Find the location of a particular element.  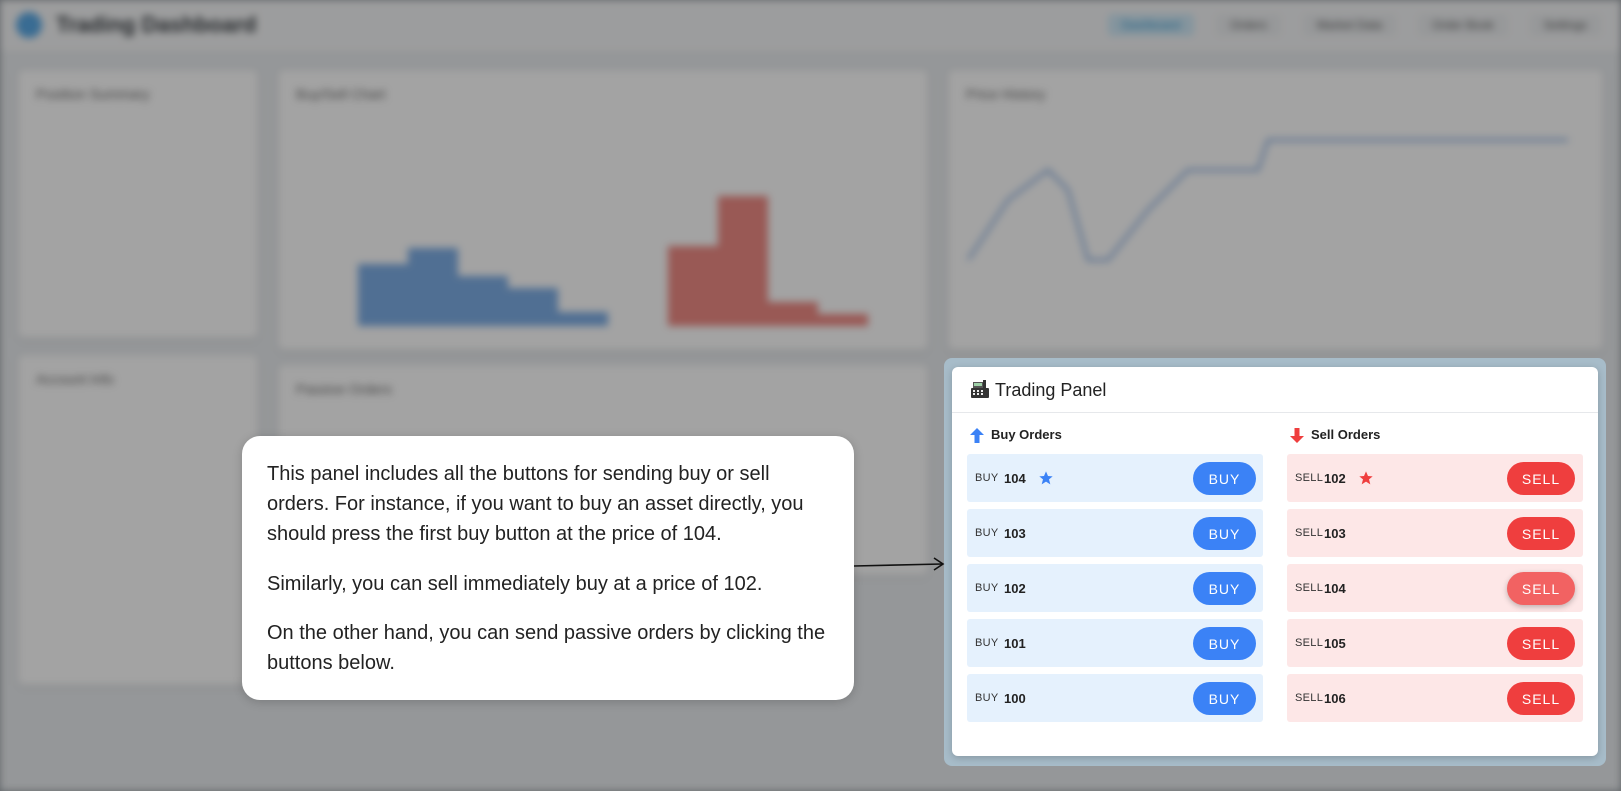

buy-button-102: BUY is located at coordinates (1224, 588).